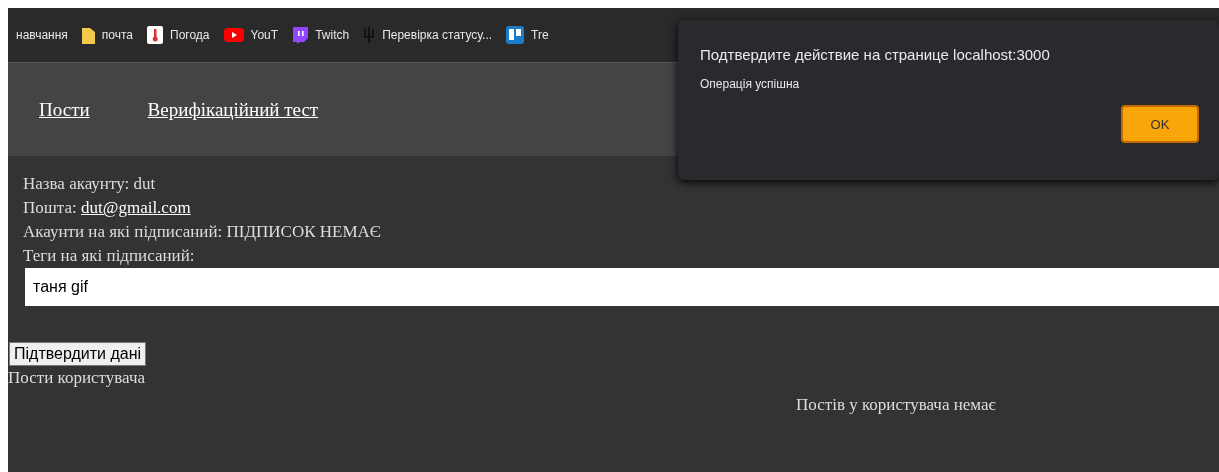  Describe the element at coordinates (107, 35) in the screenshot. I see `bookmark: почта` at that location.